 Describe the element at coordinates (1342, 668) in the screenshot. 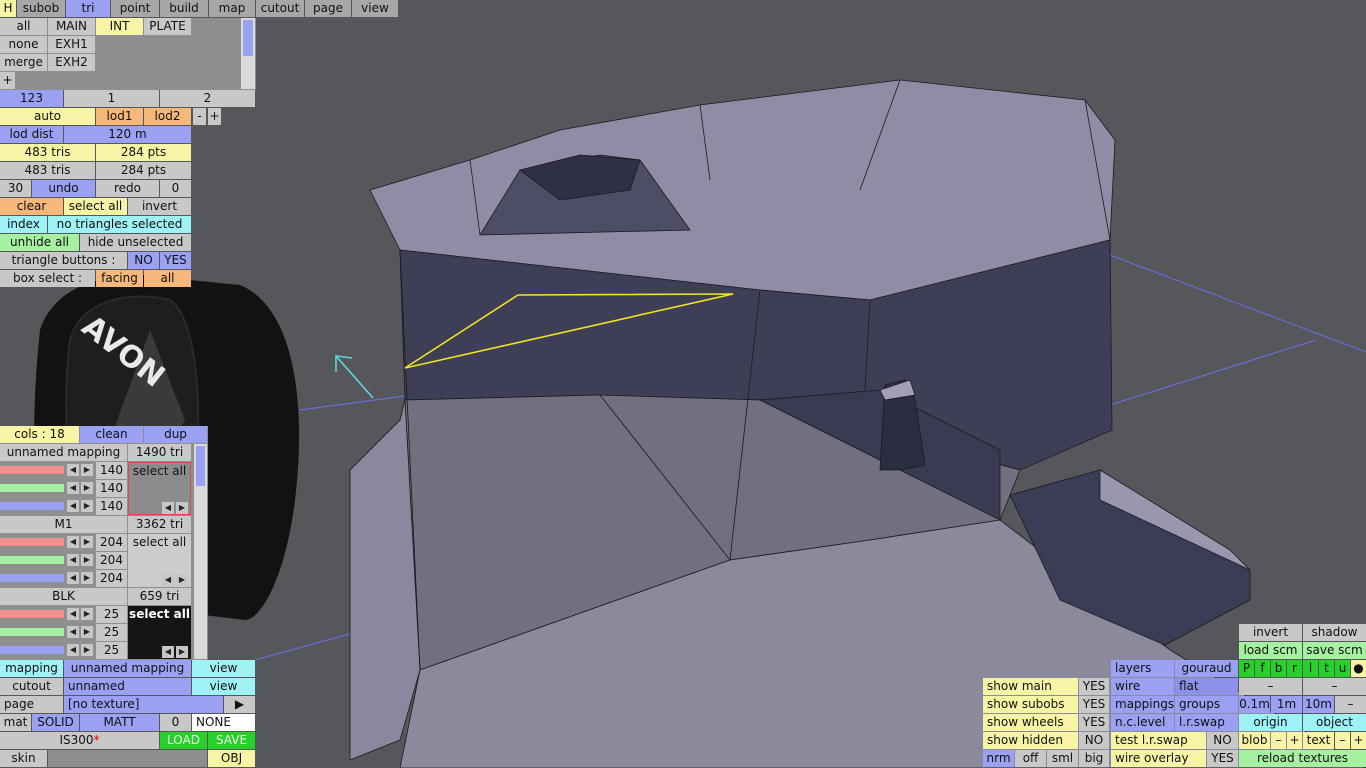

I see `view-under: u` at that location.